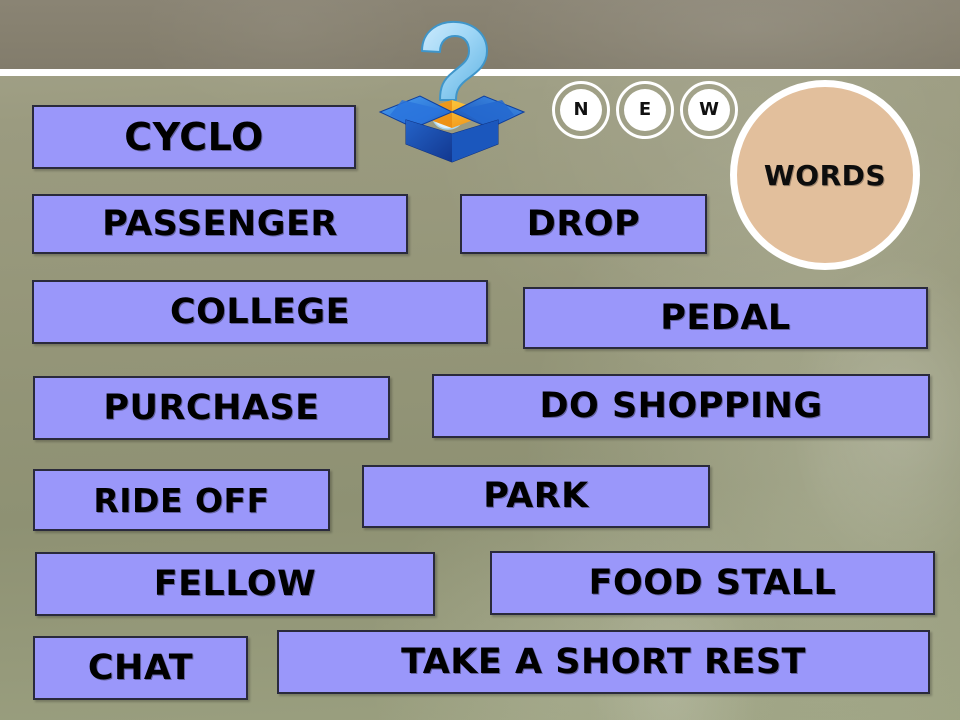 The height and width of the screenshot is (720, 960). I want to click on word-card-ride-off: RIDE OFF, so click(181, 500).